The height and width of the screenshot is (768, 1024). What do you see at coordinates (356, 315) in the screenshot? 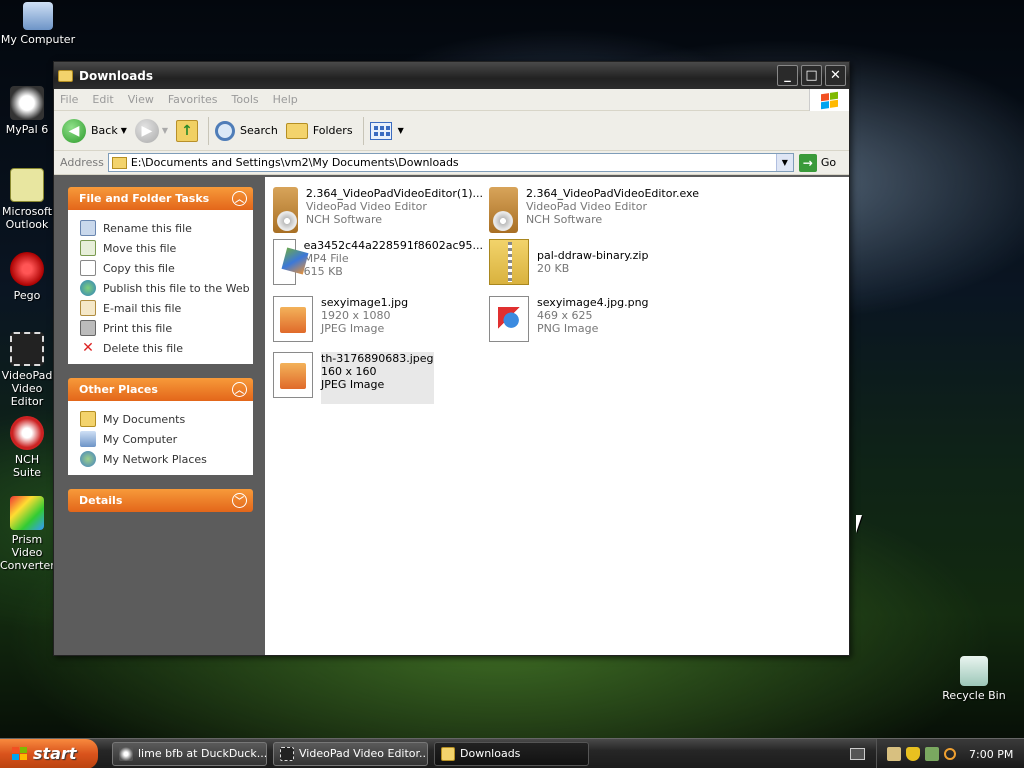
I see `file-detail: 1920 x 1080` at bounding box center [356, 315].